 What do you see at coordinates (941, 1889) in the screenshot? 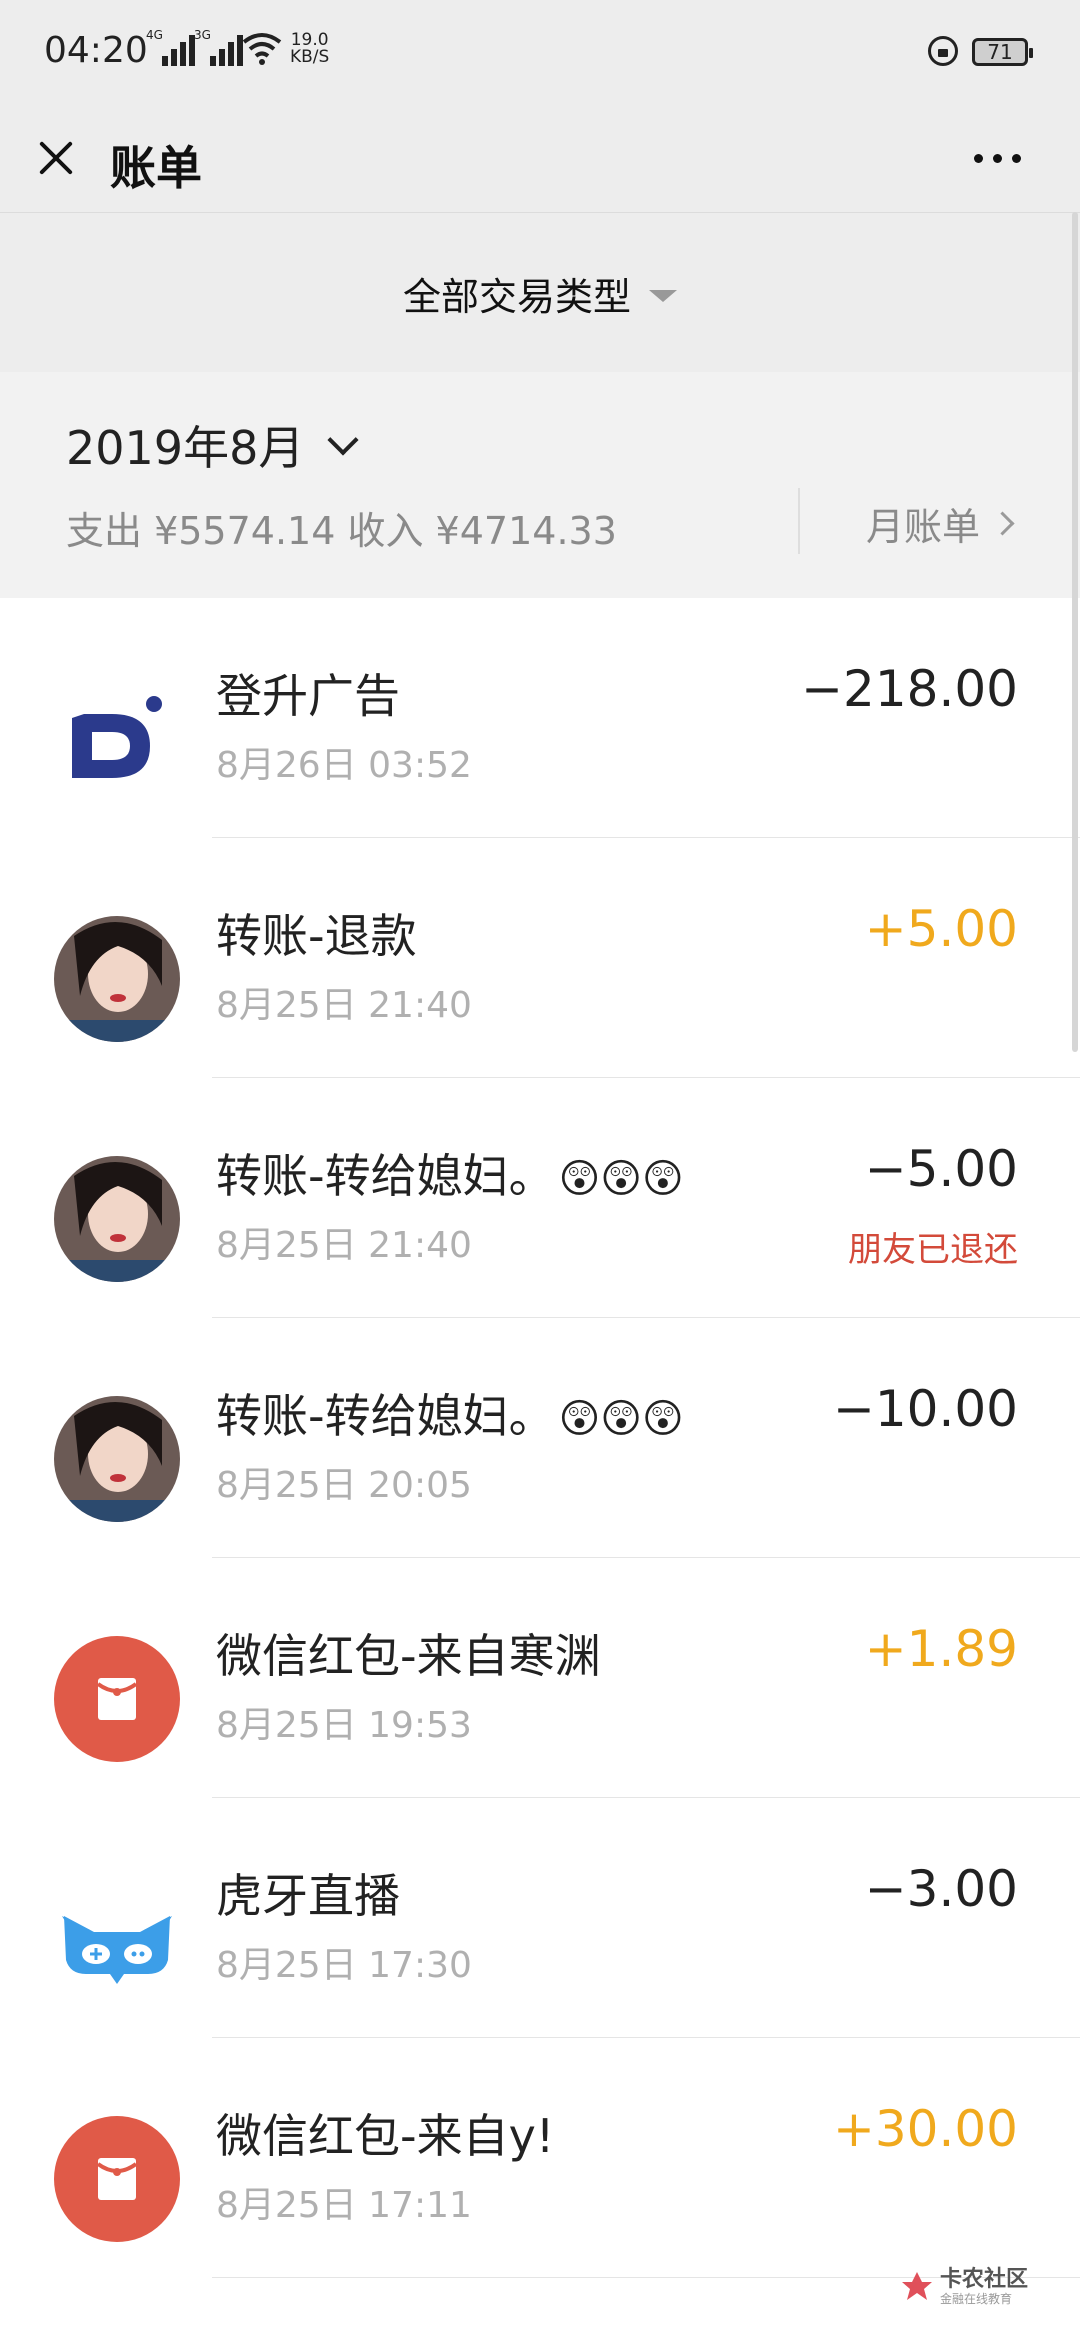
I see `transaction-amount: −3.00` at bounding box center [941, 1889].